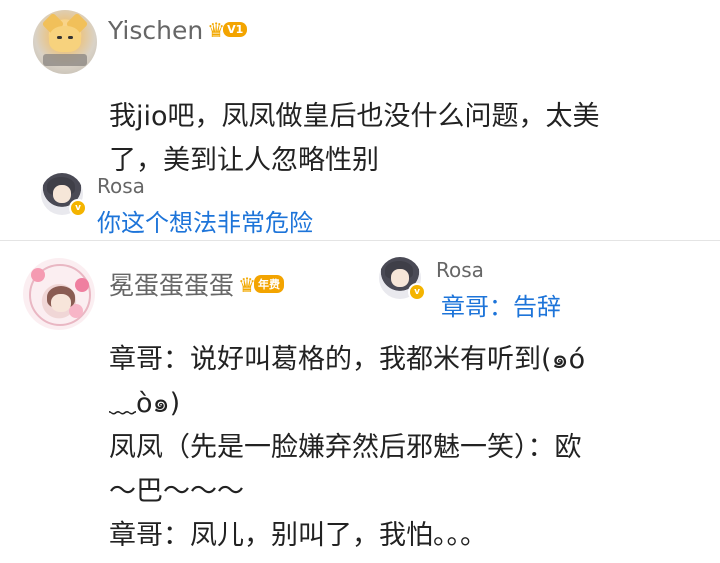  I want to click on avatar-yischen, so click(65, 42).